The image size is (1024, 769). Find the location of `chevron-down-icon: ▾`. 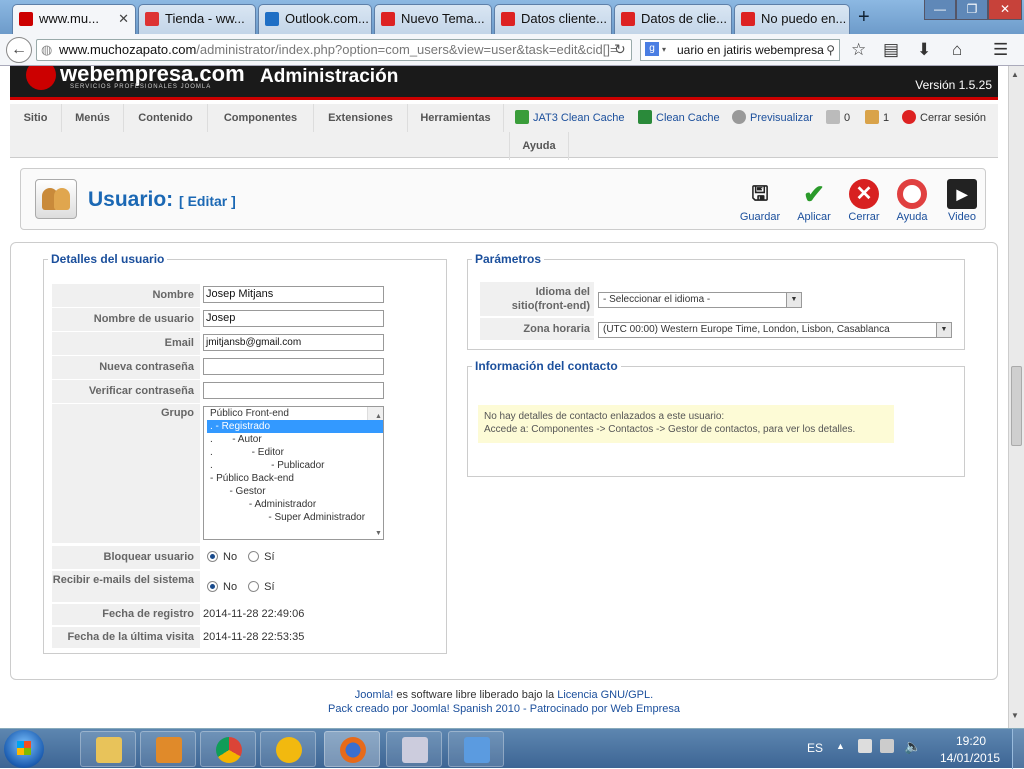

chevron-down-icon: ▾ is located at coordinates (664, 50).